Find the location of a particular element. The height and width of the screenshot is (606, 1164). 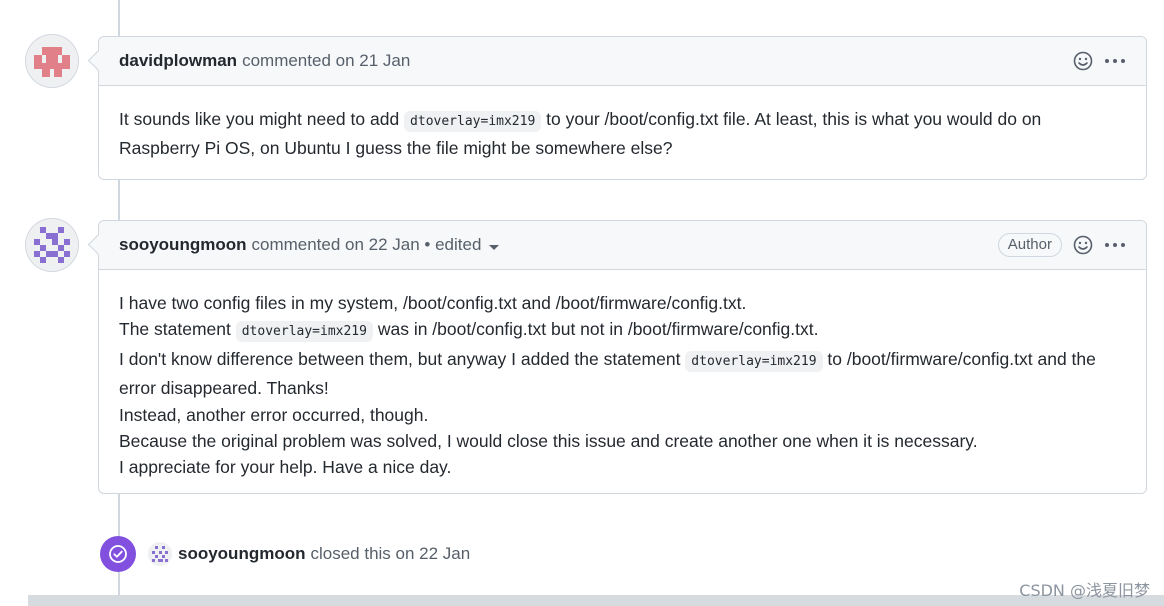

event-actor-link: sooyoungmoon is located at coordinates (241, 554).